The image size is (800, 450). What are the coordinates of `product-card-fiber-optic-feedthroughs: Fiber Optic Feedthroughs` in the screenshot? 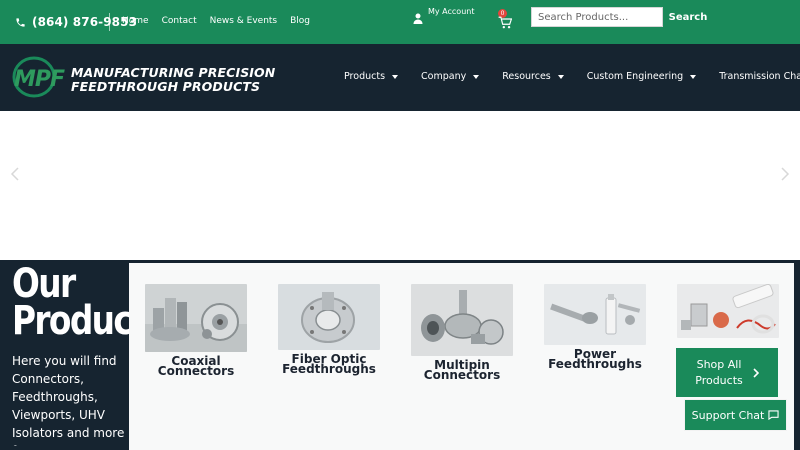 It's located at (329, 330).